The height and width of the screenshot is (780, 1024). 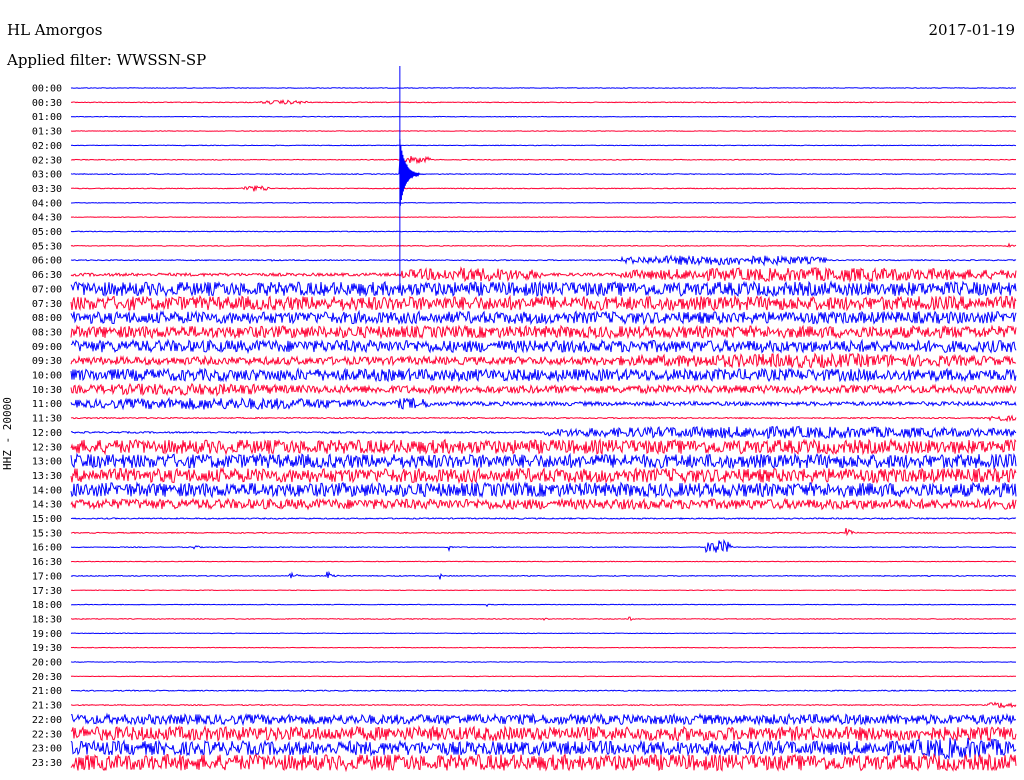 What do you see at coordinates (47, 103) in the screenshot?
I see `tick-label: 00:30` at bounding box center [47, 103].